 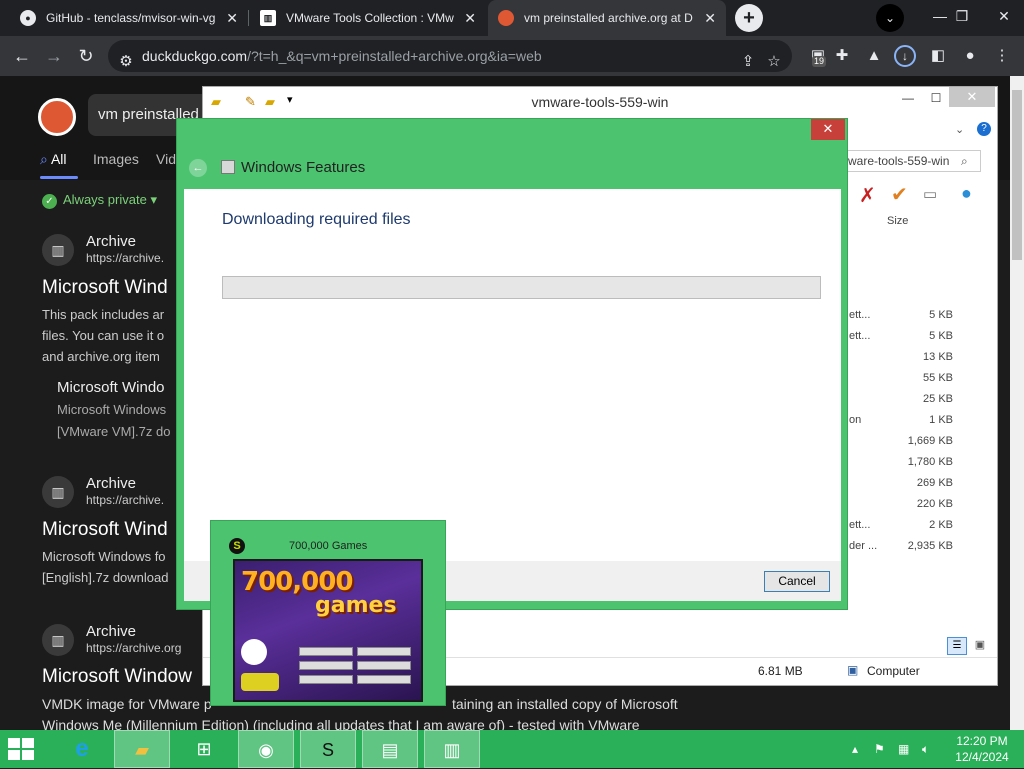 I want to click on profile-avatar-icon: ●, so click(x=970, y=56).